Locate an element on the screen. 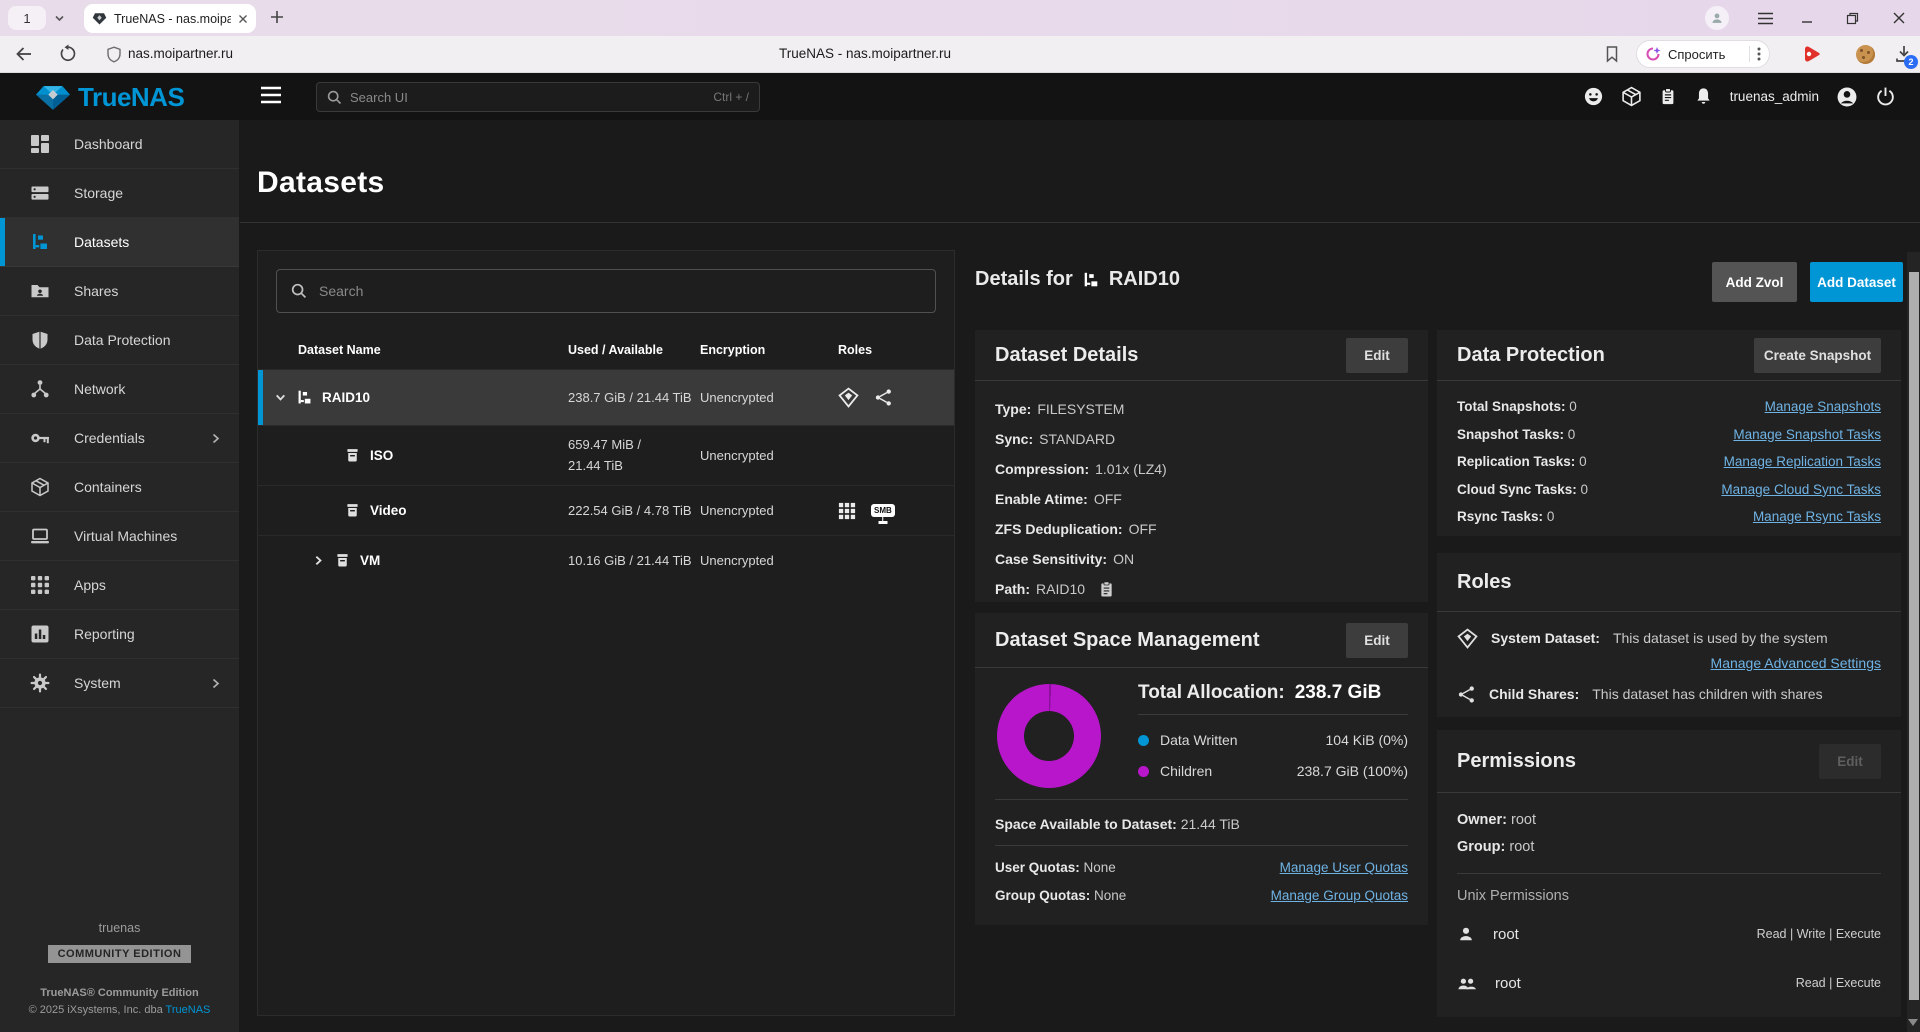  copyright: © 2025 iXsystems, Inc. dba TrueNAS is located at coordinates (119, 1010).